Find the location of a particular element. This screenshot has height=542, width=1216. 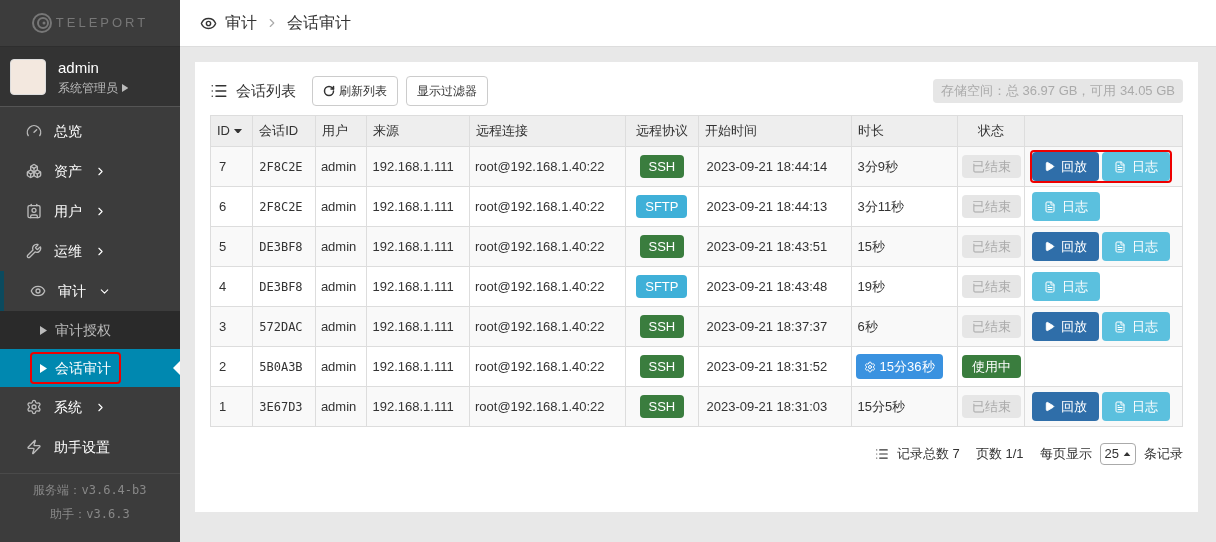

nav-item: 运维 is located at coordinates (90, 251).